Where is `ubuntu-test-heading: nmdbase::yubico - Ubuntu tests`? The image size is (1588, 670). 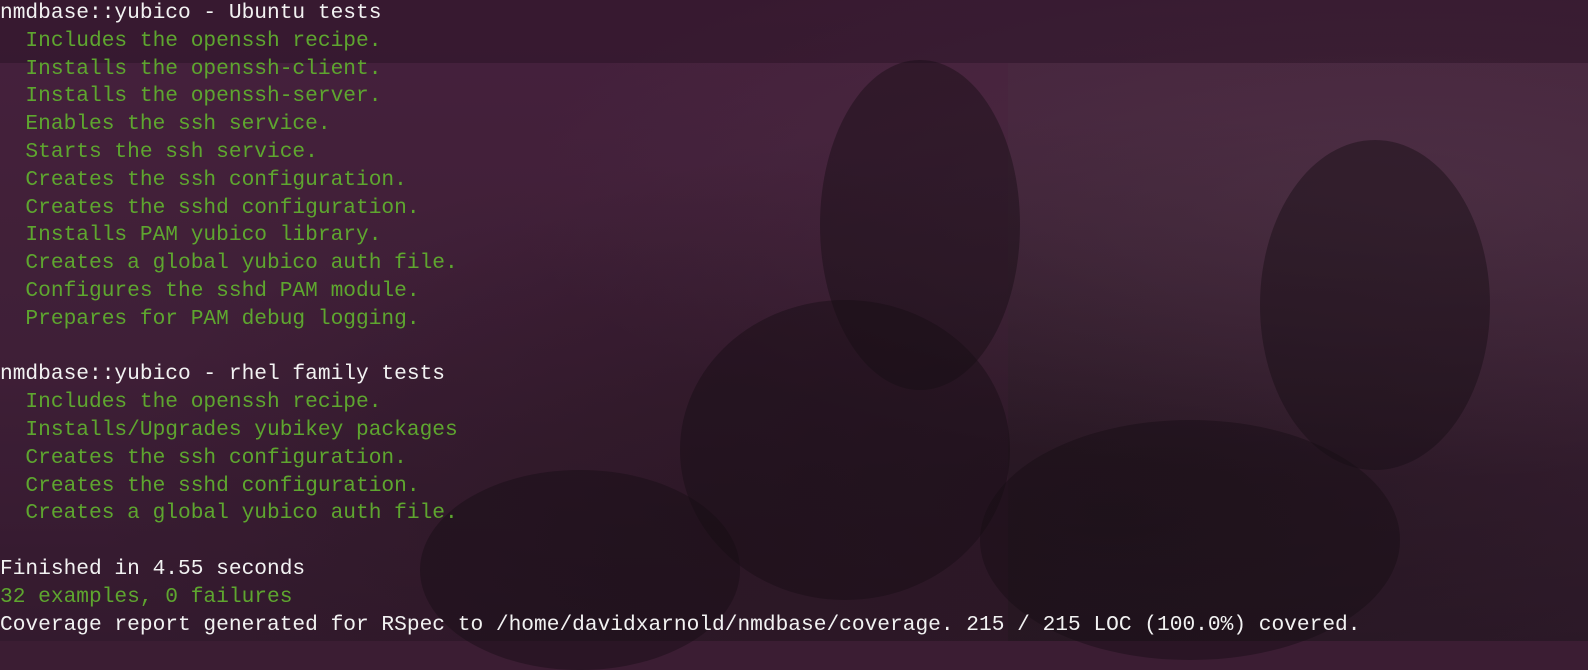 ubuntu-test-heading: nmdbase::yubico - Ubuntu tests is located at coordinates (191, 13).